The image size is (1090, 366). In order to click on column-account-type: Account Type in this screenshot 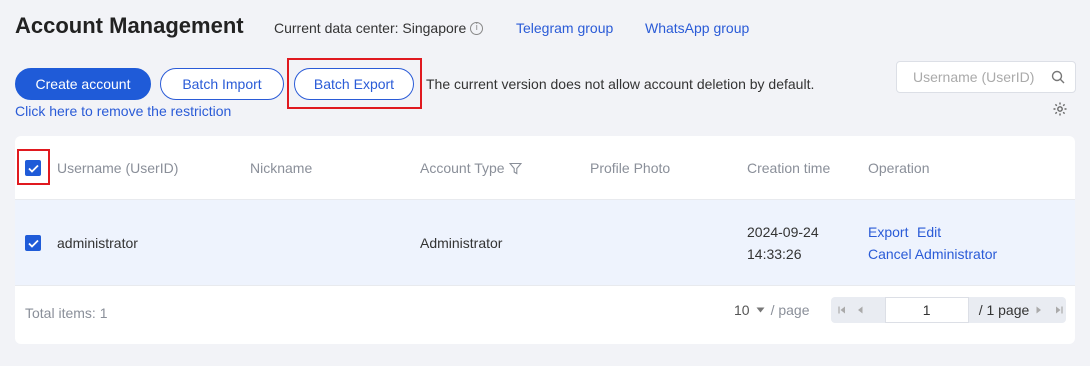, I will do `click(471, 168)`.